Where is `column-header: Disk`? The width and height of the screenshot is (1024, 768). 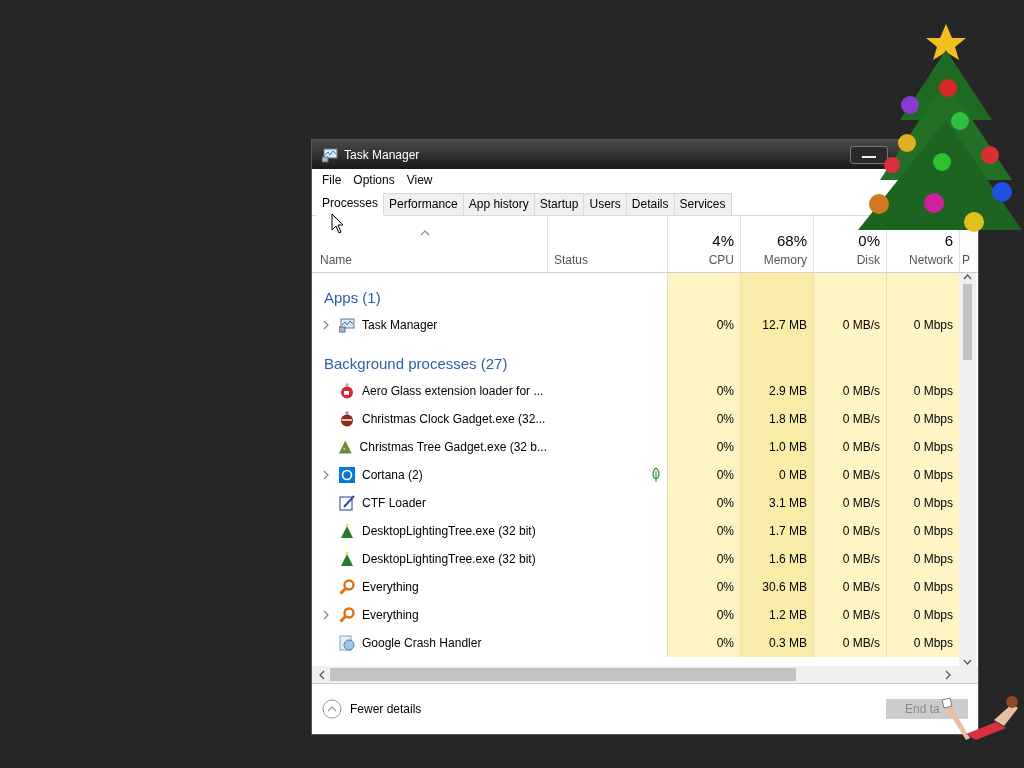
column-header: Disk is located at coordinates (868, 260).